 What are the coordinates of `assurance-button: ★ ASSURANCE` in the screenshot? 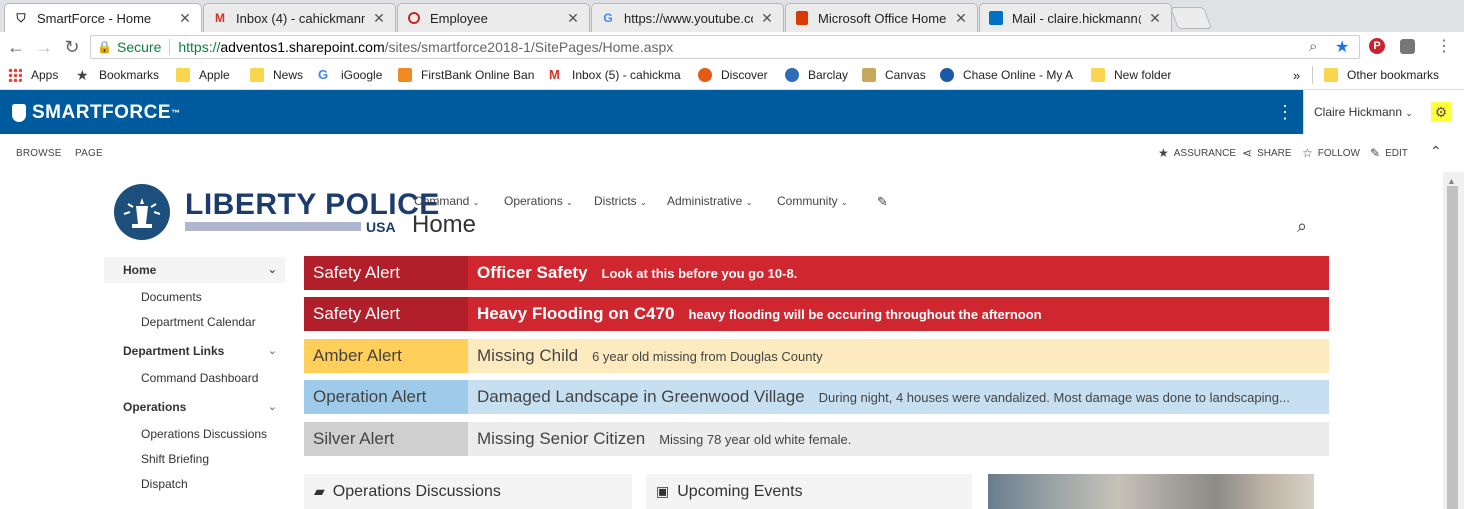 It's located at (1197, 153).